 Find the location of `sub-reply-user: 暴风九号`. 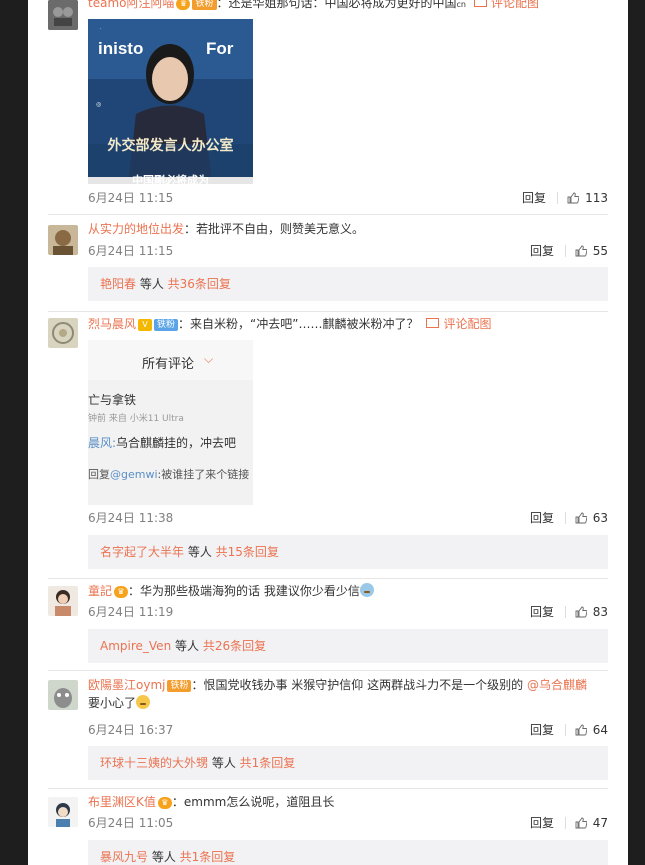

sub-reply-user: 暴风九号 is located at coordinates (124, 857).